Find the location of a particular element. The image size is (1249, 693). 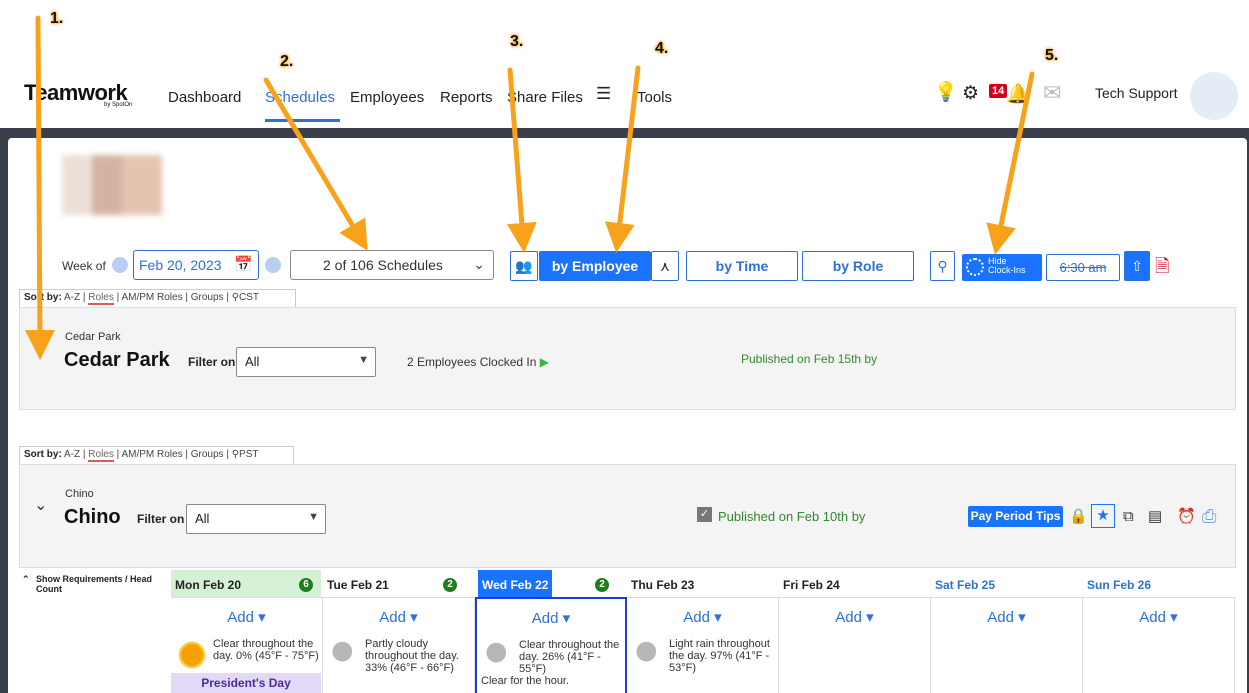

nav-share-files: Share Files is located at coordinates (545, 97).